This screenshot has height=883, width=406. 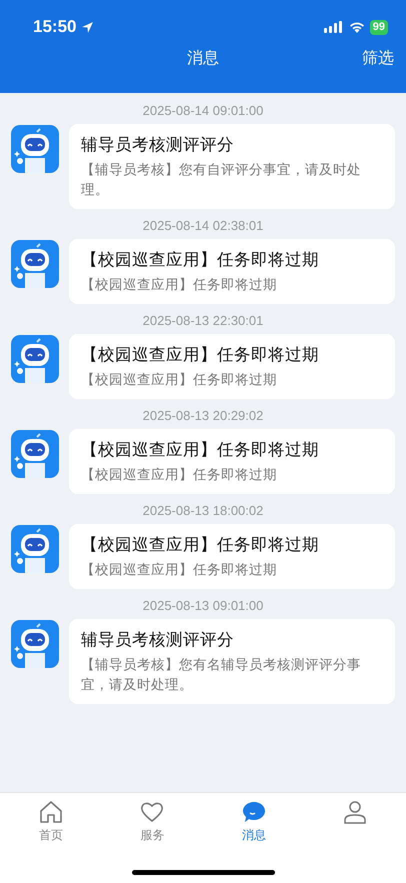 What do you see at coordinates (203, 226) in the screenshot?
I see `message-timestamp: 2025-08-14 02:38:01` at bounding box center [203, 226].